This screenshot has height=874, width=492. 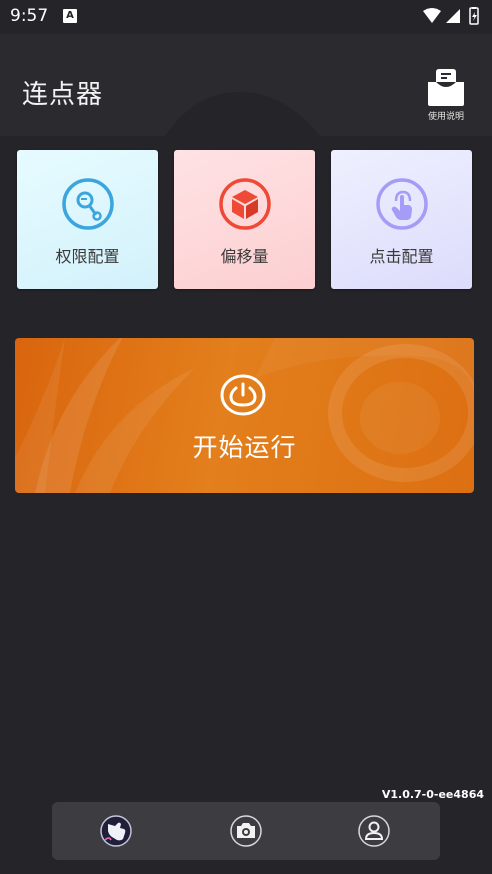 I want to click on permission-config-card: 权限配置, so click(x=87, y=219).